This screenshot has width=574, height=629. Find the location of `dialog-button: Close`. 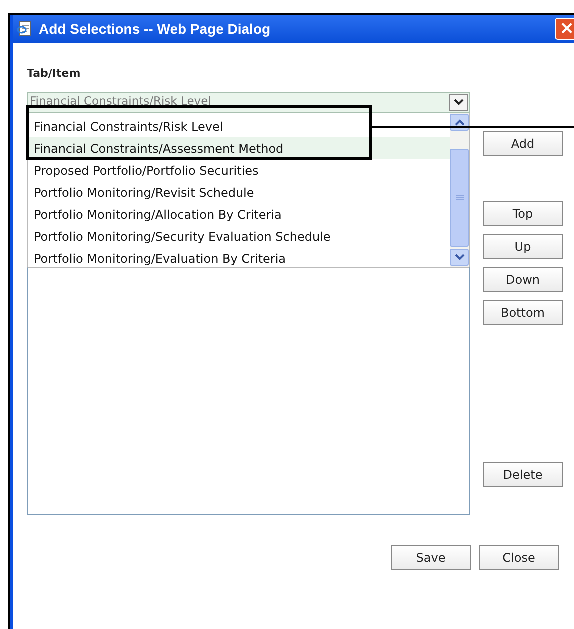

dialog-button: Close is located at coordinates (519, 557).